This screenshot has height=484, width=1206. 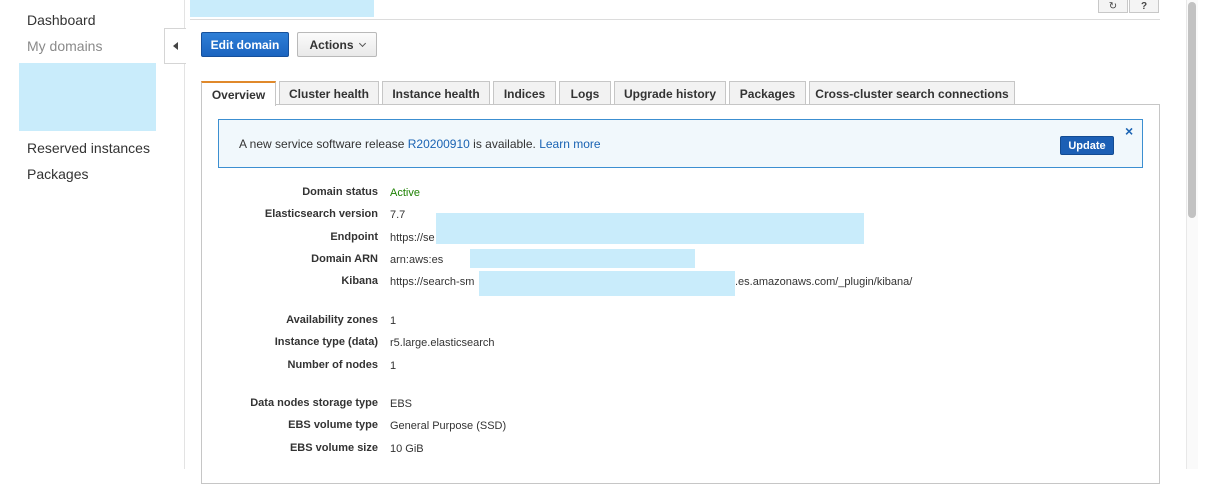 I want to click on edit-domain-button: Edit domain, so click(x=245, y=44).